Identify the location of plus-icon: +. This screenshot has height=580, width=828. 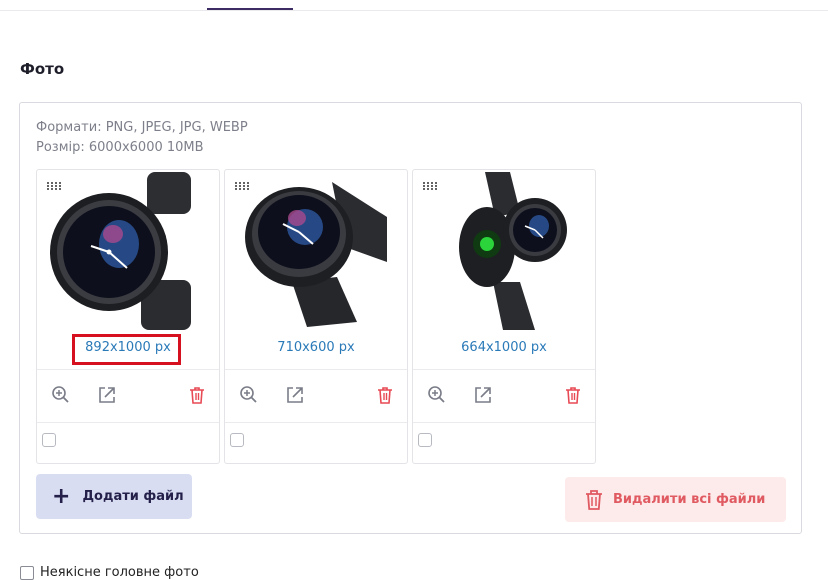
(61, 496).